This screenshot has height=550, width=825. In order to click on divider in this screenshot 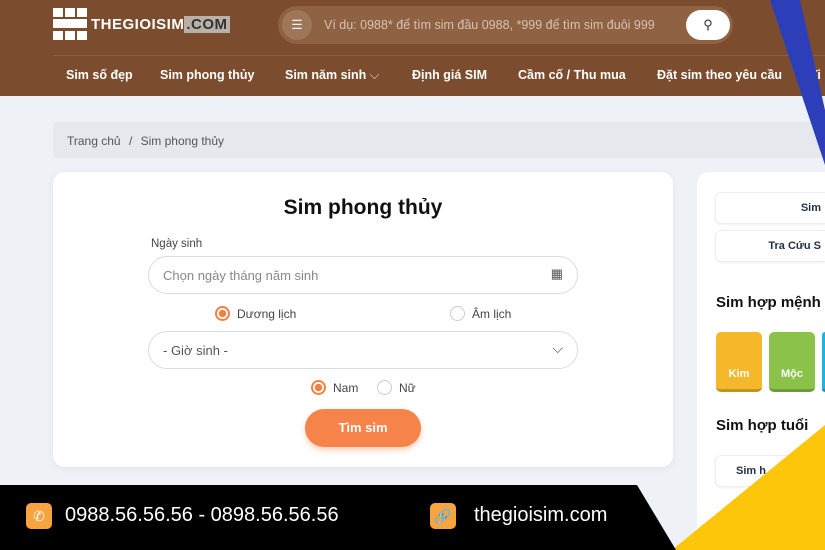, I will do `click(439, 55)`.